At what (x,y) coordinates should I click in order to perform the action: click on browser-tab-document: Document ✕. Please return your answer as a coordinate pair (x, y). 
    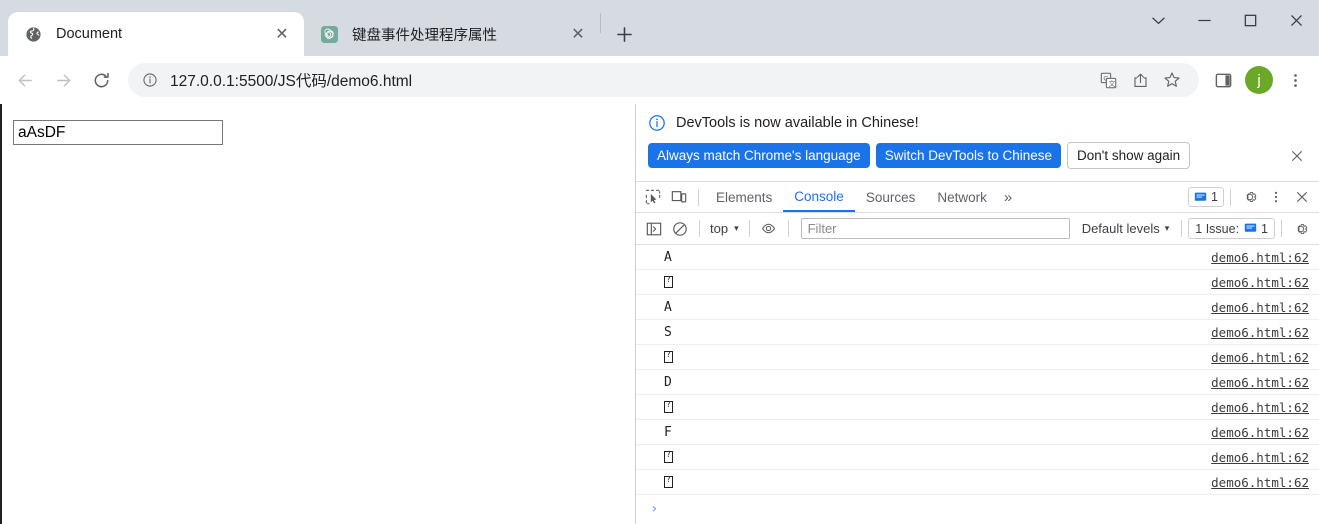
    Looking at the image, I should click on (156, 34).